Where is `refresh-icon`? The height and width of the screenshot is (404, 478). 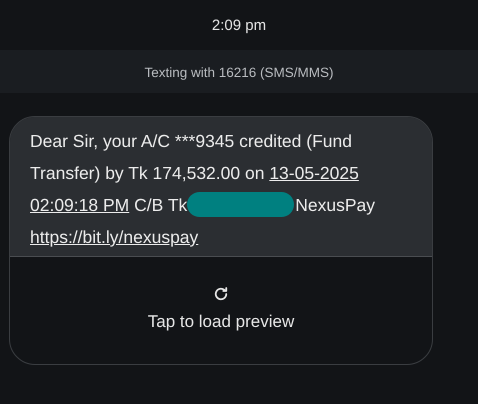 refresh-icon is located at coordinates (221, 294).